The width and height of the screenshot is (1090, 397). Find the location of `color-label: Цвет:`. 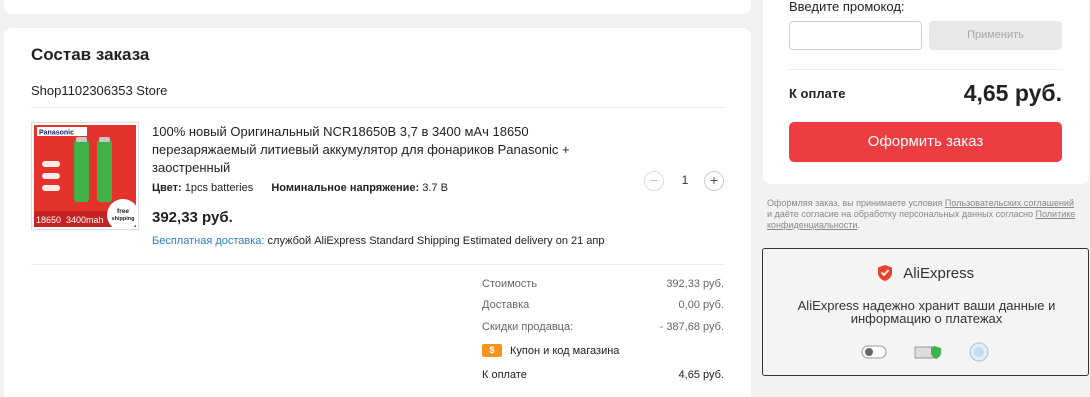

color-label: Цвет: is located at coordinates (167, 188).